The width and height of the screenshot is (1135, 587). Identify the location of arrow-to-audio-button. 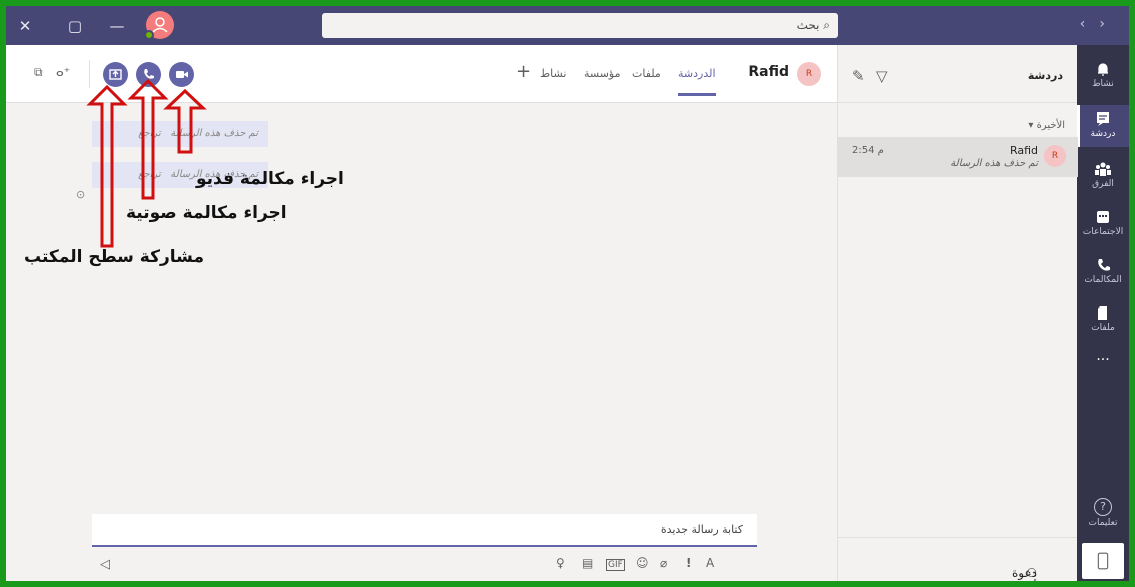
(148, 139).